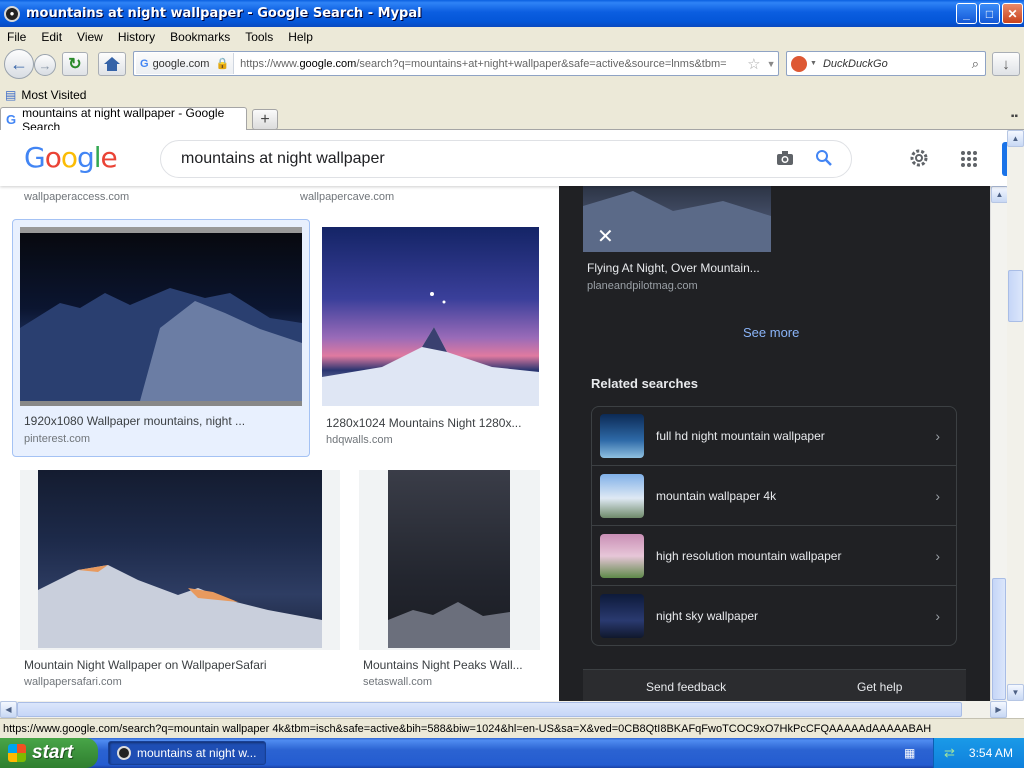  Describe the element at coordinates (605, 236) in the screenshot. I see `close-preview-icon: ✕` at that location.